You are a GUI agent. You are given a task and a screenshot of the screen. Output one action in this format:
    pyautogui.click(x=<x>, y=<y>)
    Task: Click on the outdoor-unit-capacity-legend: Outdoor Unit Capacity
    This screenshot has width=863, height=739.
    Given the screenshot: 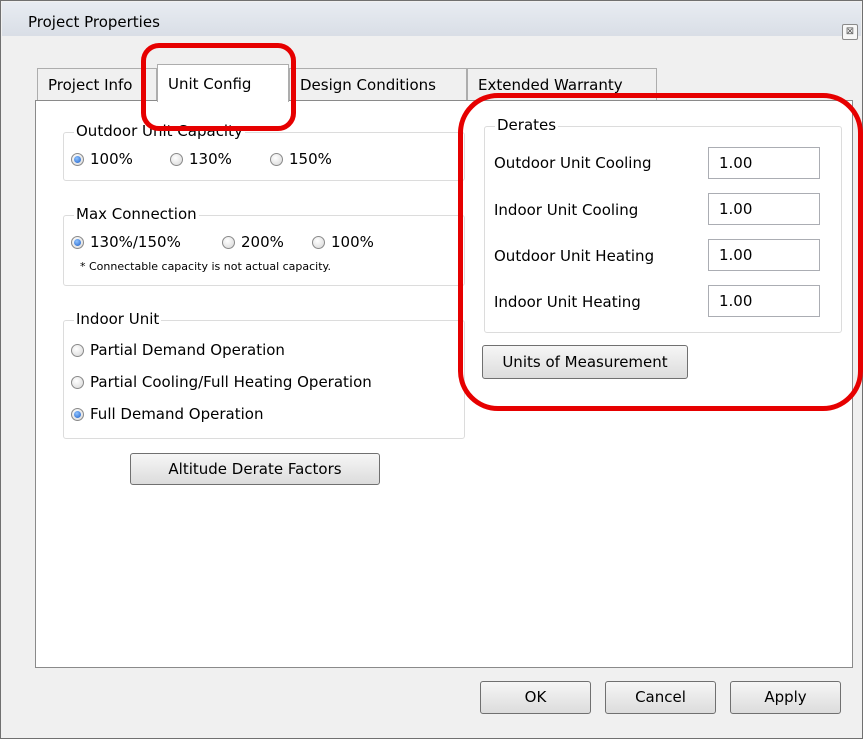 What is the action you would take?
    pyautogui.click(x=159, y=131)
    